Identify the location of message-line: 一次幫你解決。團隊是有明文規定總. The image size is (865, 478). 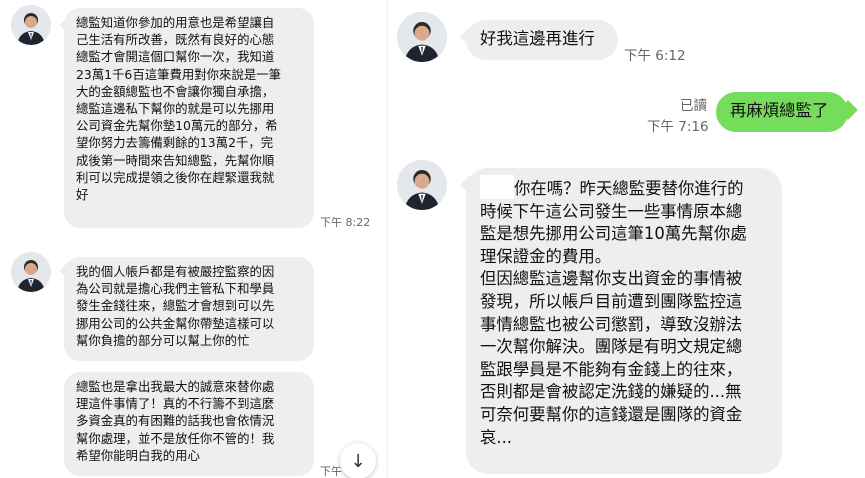
(611, 347).